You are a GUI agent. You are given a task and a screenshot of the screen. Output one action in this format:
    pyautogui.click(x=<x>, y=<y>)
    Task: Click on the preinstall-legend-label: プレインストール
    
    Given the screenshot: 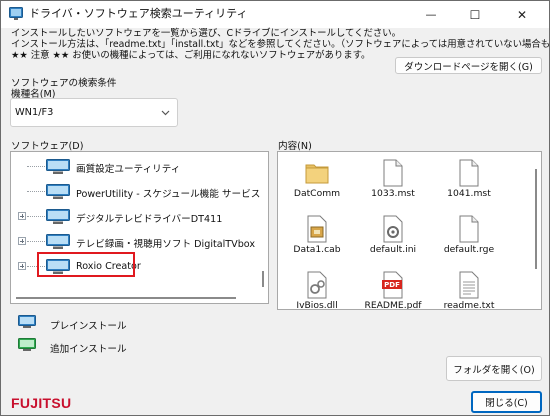 What is the action you would take?
    pyautogui.click(x=88, y=326)
    